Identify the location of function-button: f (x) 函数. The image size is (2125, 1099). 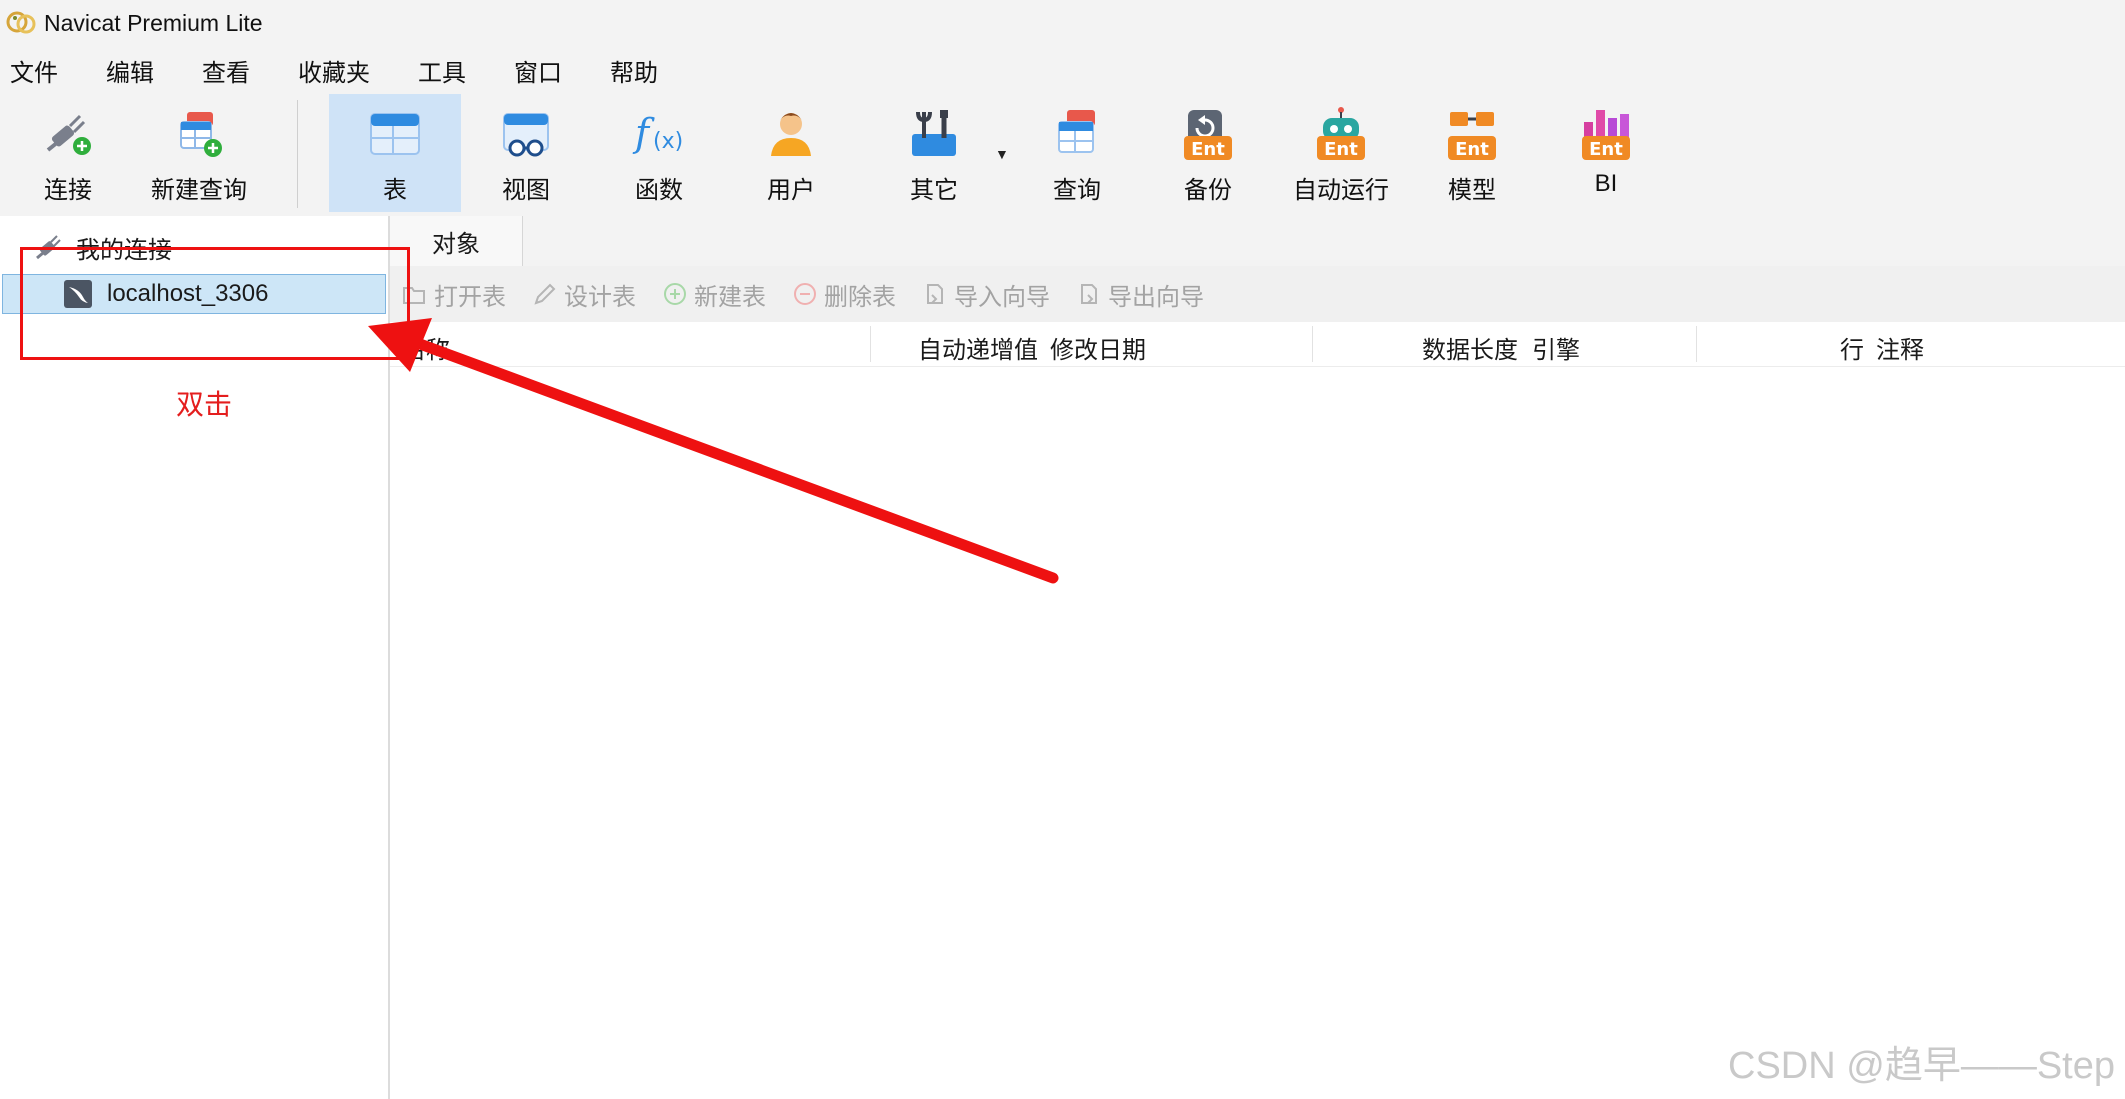
(659, 153).